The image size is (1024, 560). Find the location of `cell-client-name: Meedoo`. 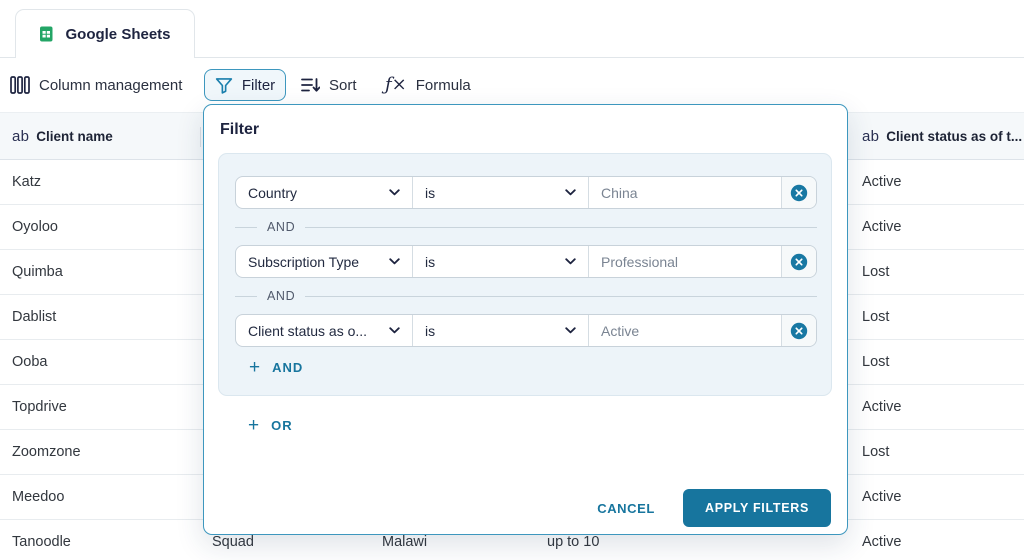

cell-client-name: Meedoo is located at coordinates (38, 497).